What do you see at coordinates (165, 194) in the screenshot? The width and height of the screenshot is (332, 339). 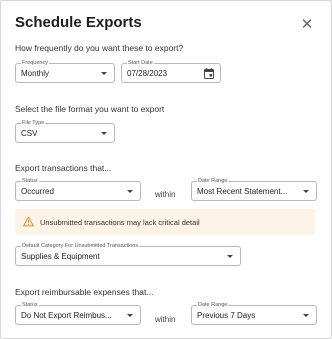 I see `transactions-within-label: within` at bounding box center [165, 194].